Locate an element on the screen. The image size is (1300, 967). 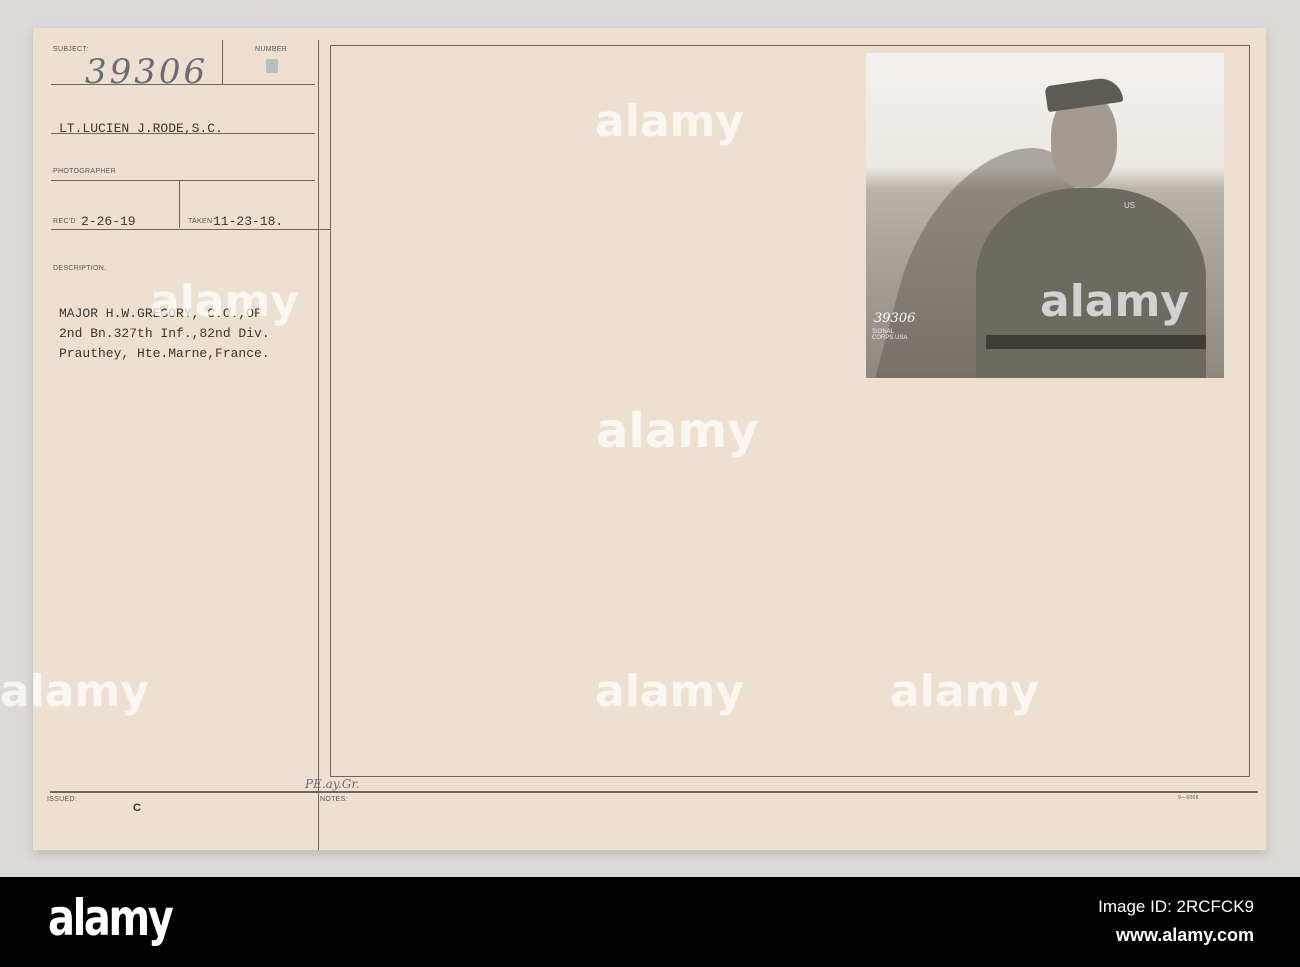
subject-label: SUBJECT: is located at coordinates (71, 49).